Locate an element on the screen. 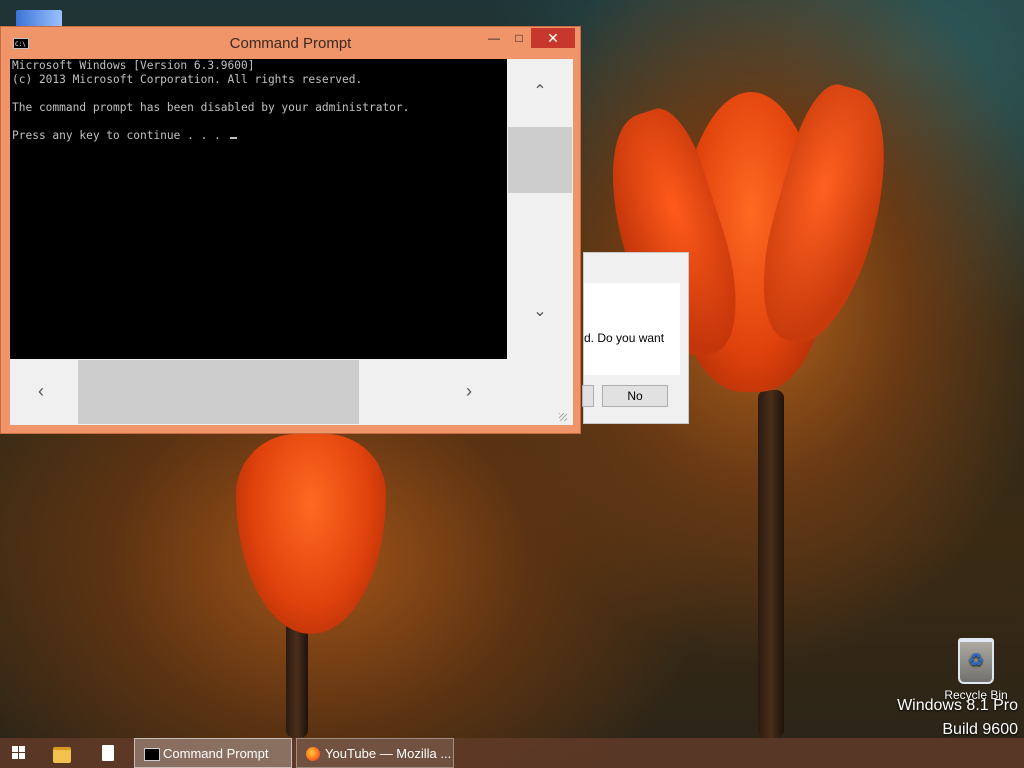  recycle-bin: Recycle Bin is located at coordinates (976, 668).